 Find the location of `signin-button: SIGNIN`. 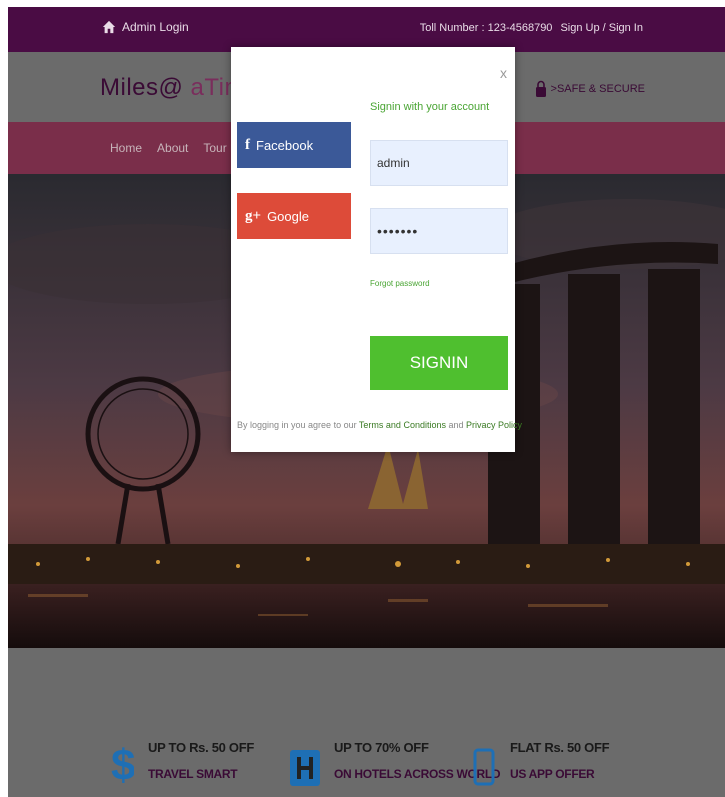

signin-button: SIGNIN is located at coordinates (439, 363).